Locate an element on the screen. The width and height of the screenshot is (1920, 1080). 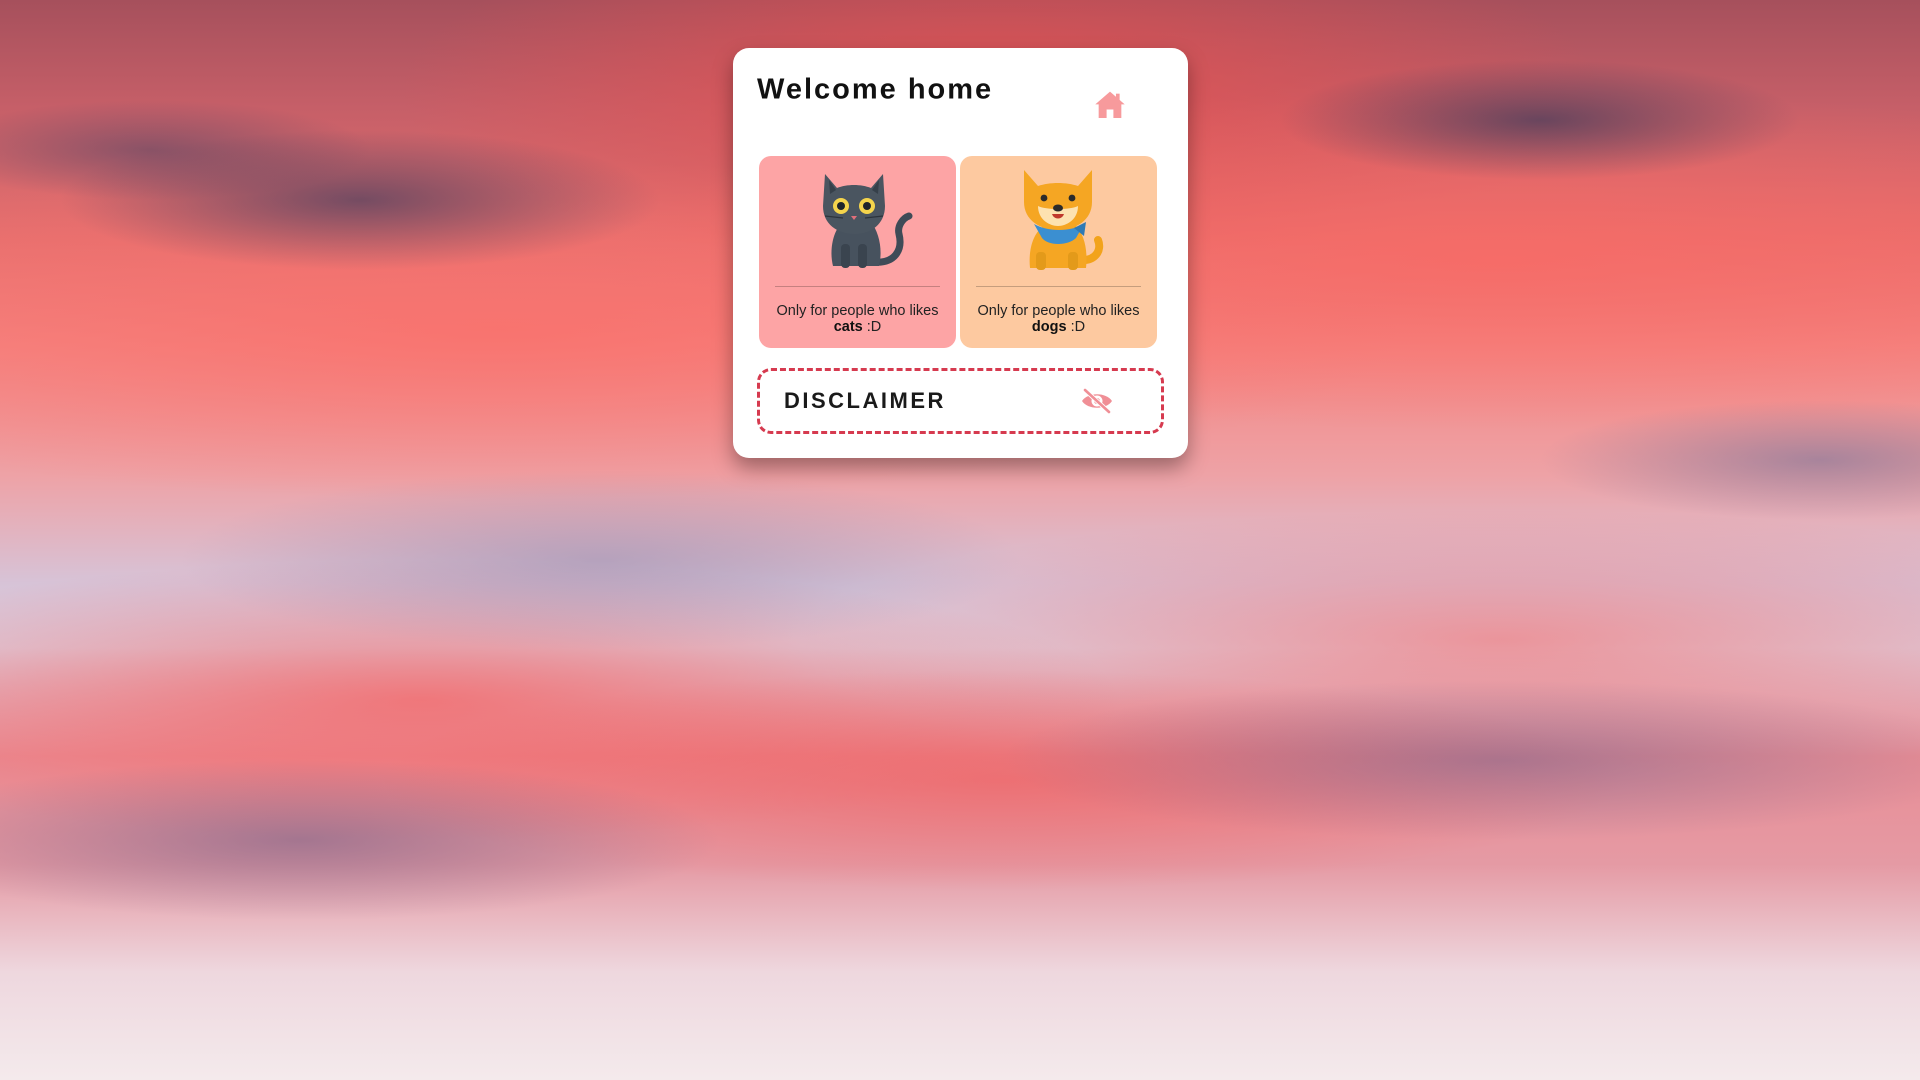
disclaimer-toggle: DISCLAIMER is located at coordinates (960, 401).